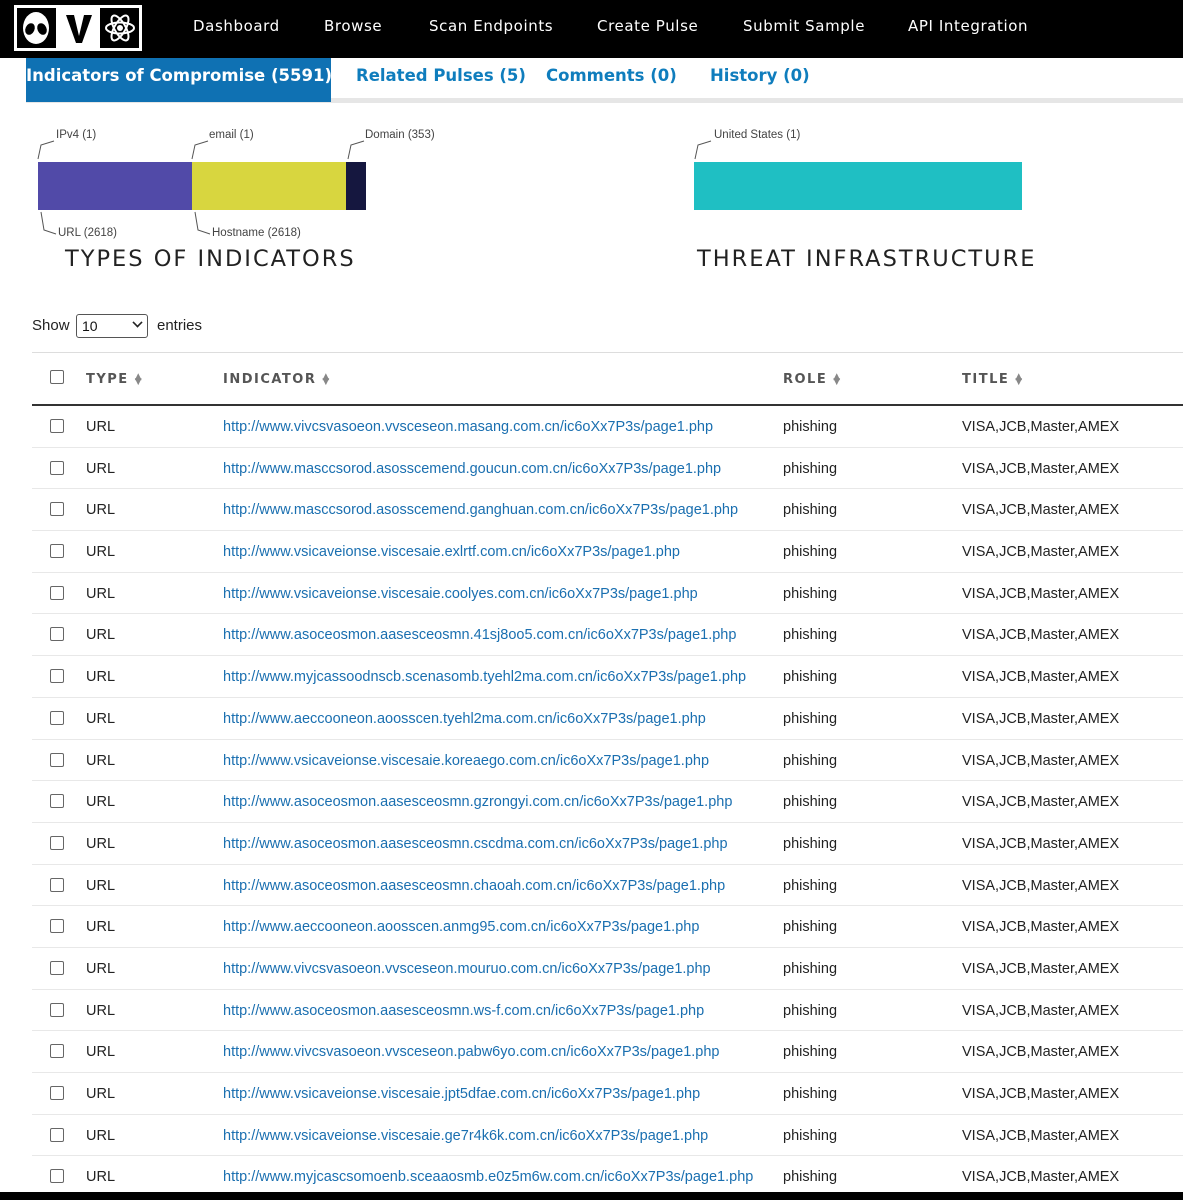  I want to click on bar-url, so click(115, 186).